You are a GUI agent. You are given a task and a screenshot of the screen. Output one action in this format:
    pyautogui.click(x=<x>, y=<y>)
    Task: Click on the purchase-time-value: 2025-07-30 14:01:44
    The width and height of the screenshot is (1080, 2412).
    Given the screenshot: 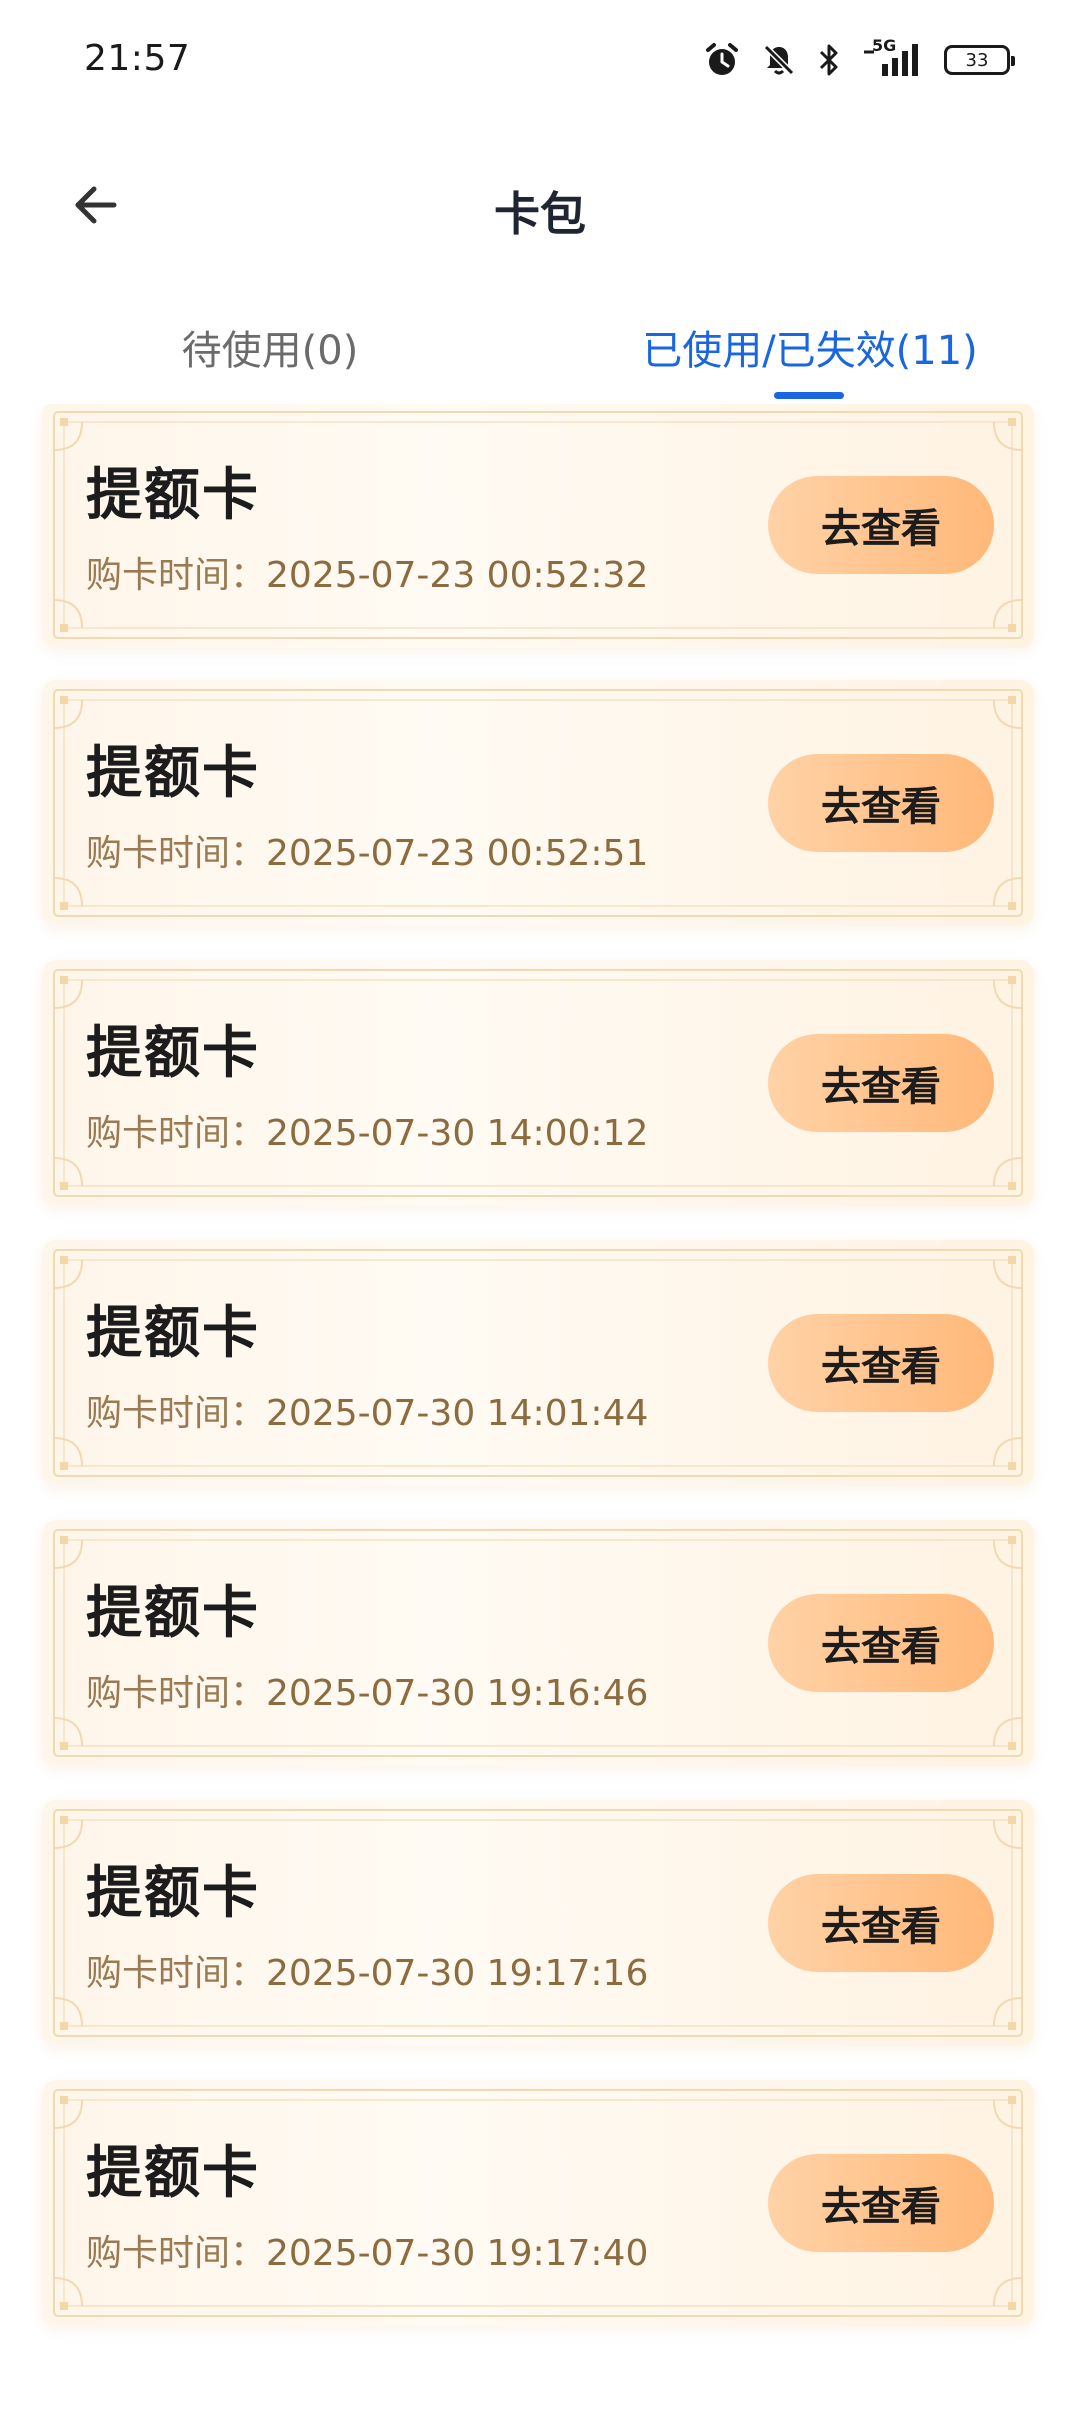 What is the action you would take?
    pyautogui.click(x=457, y=1413)
    